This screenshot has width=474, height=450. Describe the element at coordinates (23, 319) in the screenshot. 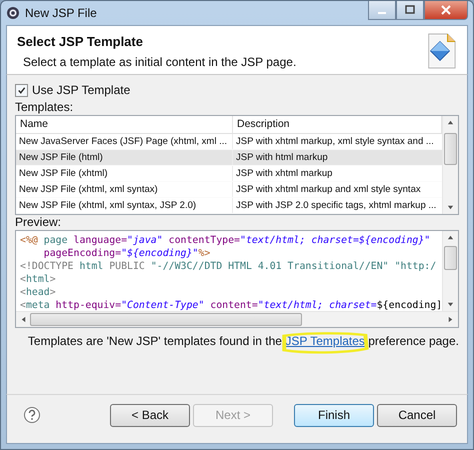

I see `left-arrow-icon` at that location.